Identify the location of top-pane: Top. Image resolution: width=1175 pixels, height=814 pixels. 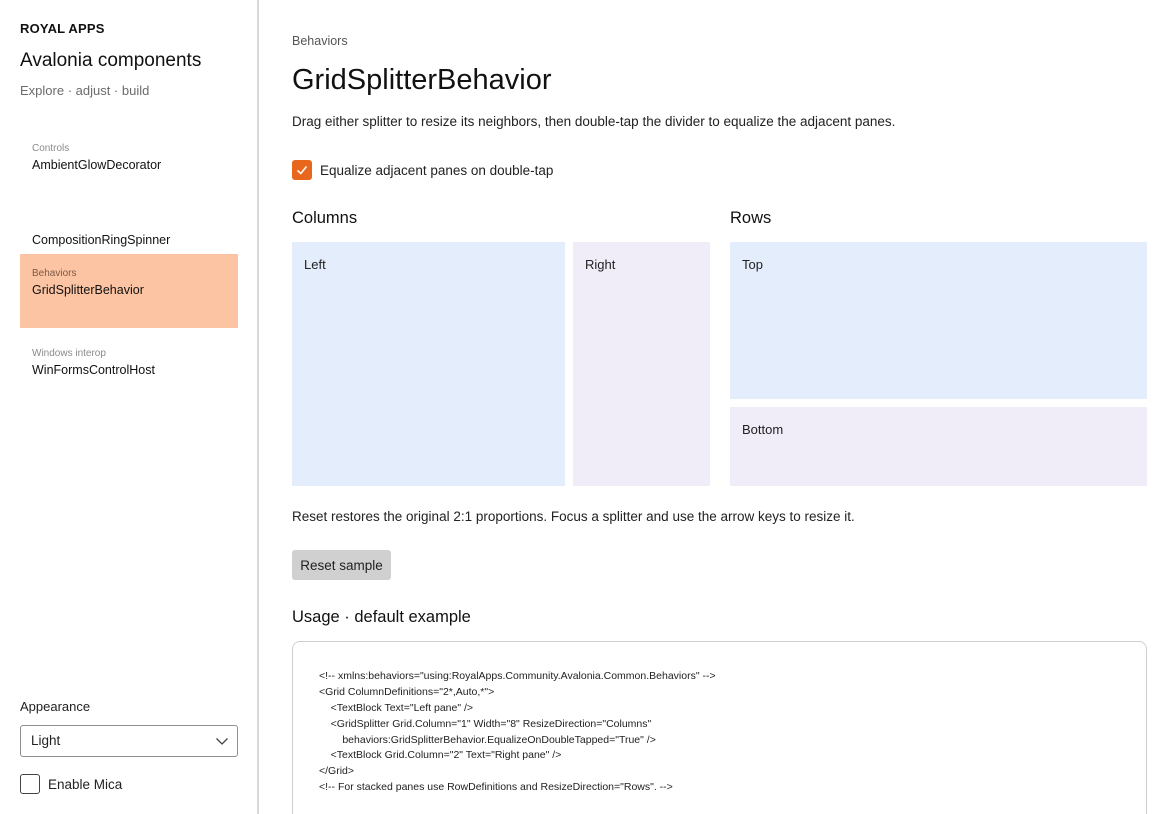
(938, 320).